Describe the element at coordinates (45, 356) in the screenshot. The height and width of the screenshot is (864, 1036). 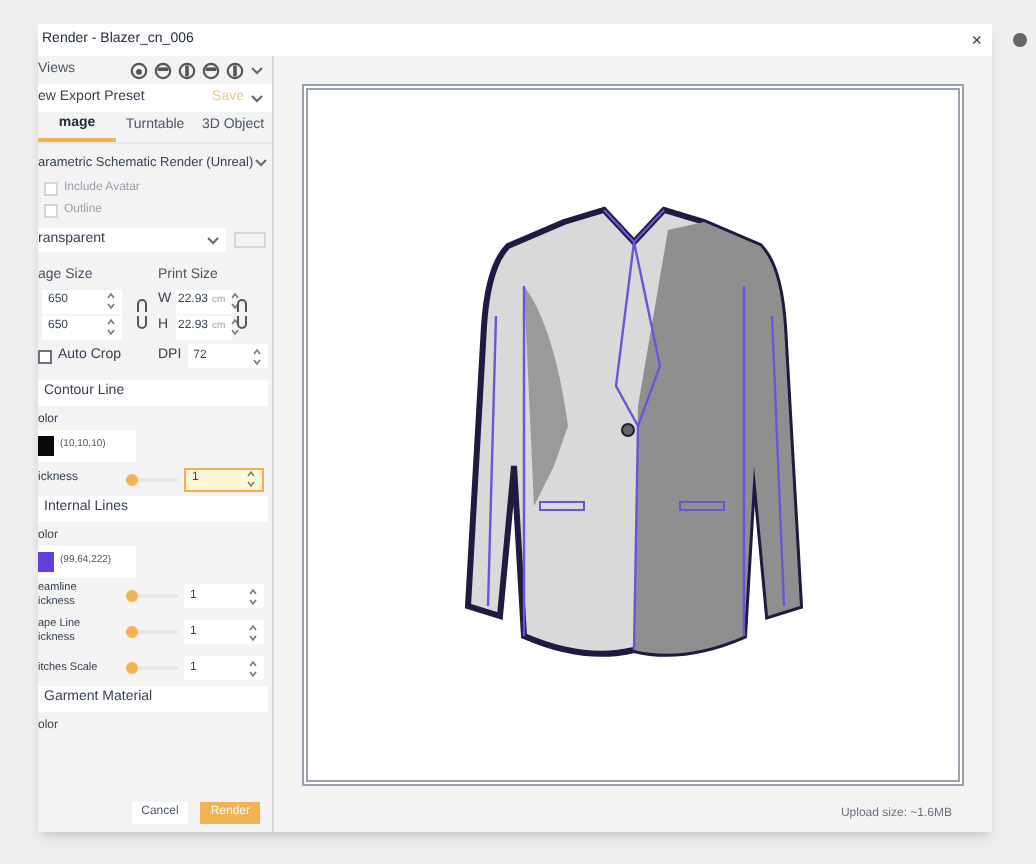
I see `checkbox` at that location.